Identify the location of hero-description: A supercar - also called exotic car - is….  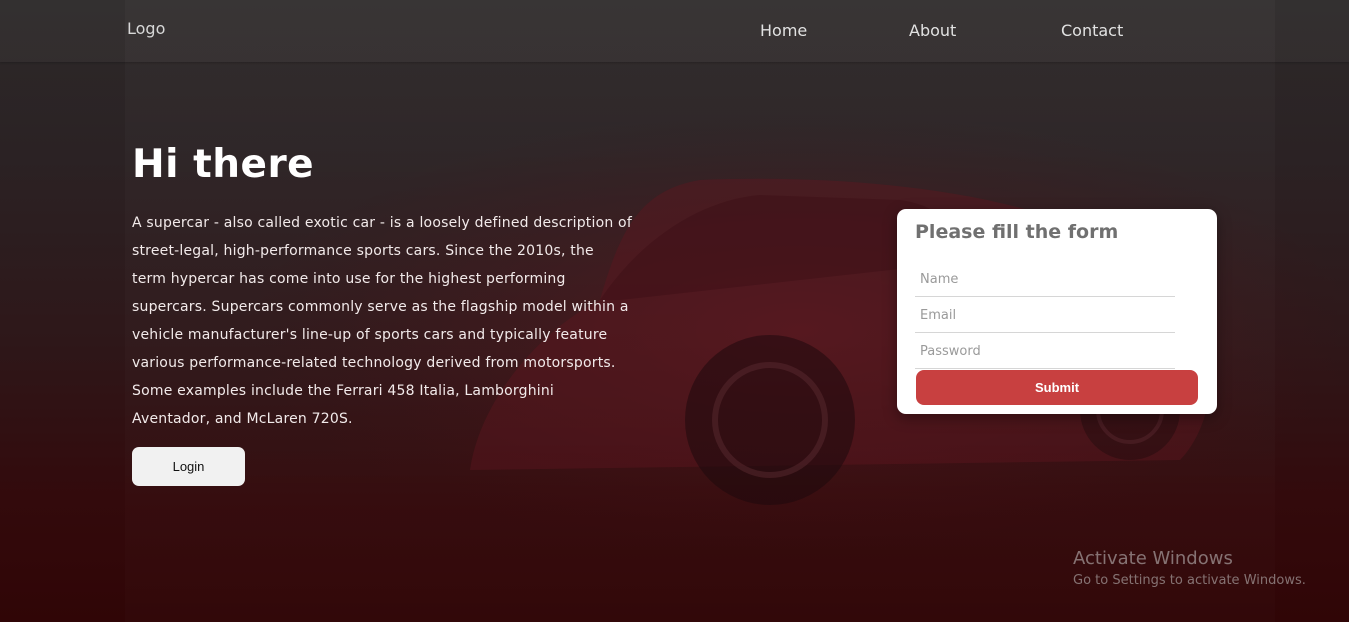
(382, 321).